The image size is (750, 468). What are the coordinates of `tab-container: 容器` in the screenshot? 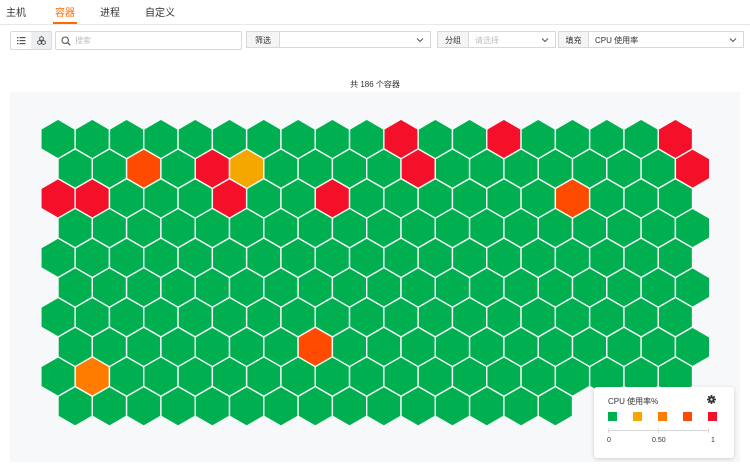 It's located at (65, 11).